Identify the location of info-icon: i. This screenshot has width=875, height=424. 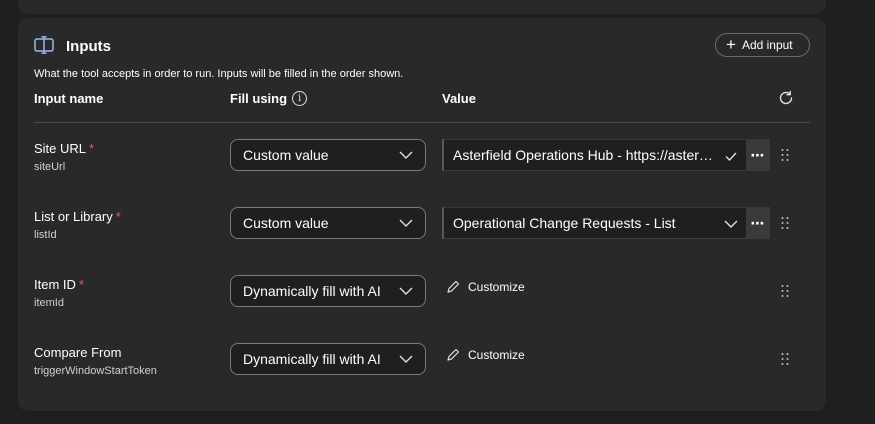
(300, 98).